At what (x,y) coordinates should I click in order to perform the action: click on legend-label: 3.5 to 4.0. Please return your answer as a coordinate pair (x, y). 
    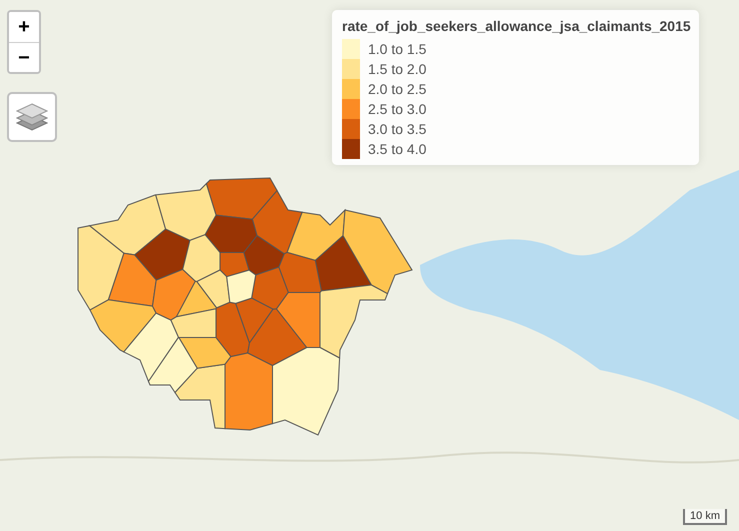
    Looking at the image, I should click on (397, 149).